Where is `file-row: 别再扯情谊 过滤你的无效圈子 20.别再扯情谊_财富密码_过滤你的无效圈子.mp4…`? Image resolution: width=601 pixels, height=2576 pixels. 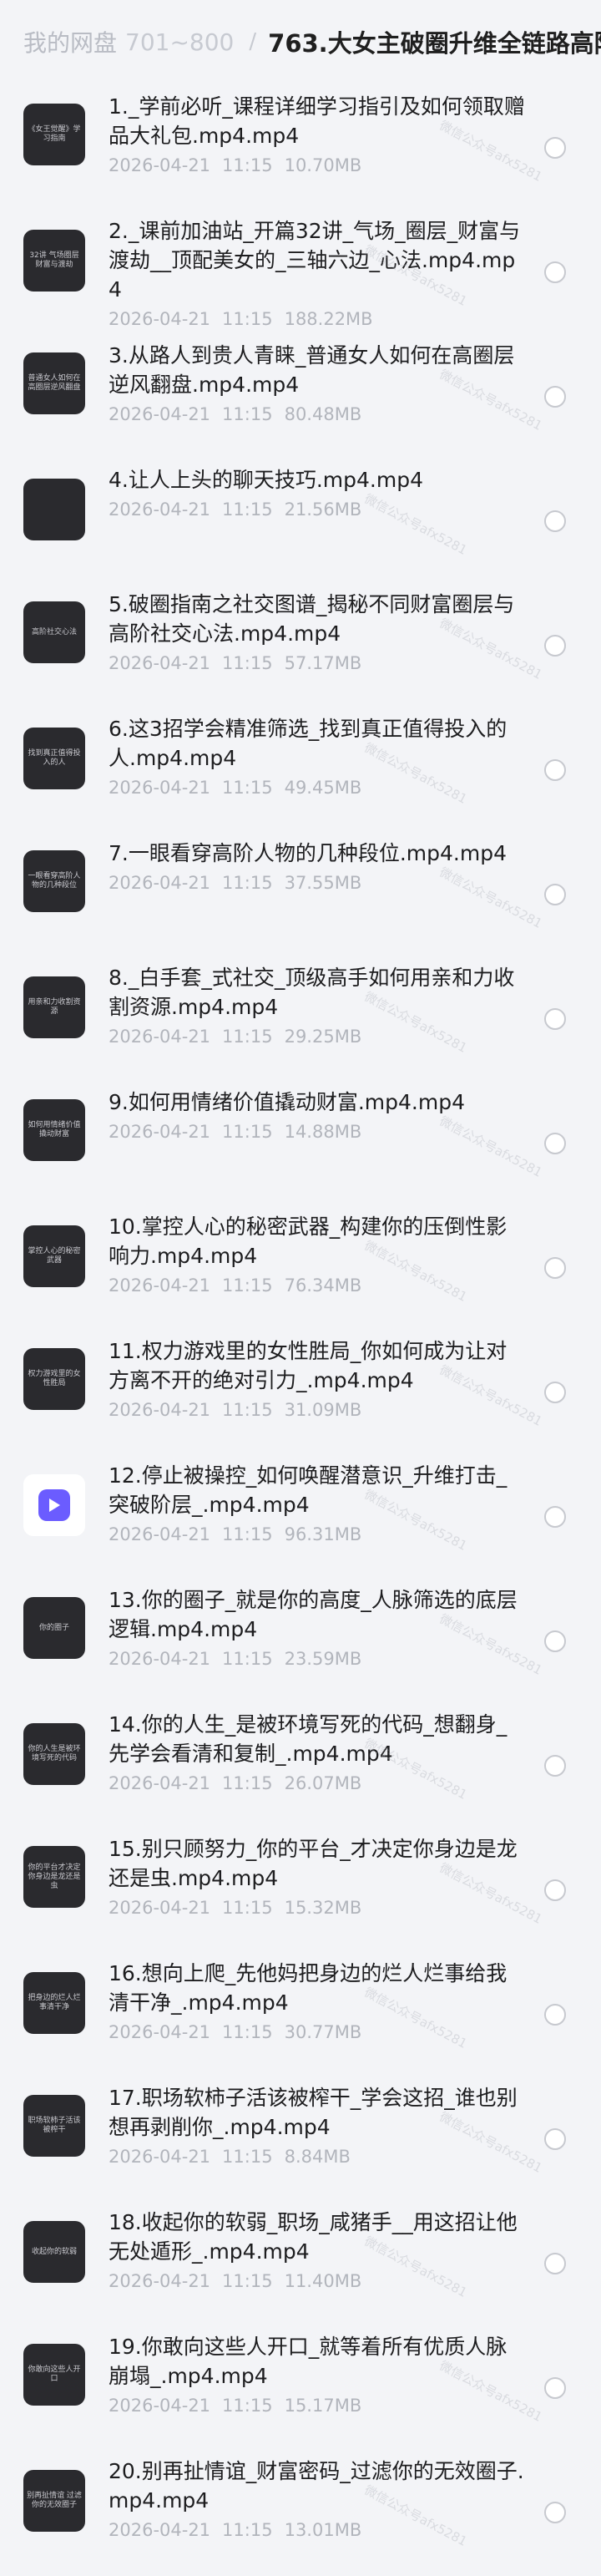 file-row: 别再扯情谊 过滤你的无效圈子 20.别再扯情谊_财富密码_过滤你的无效圈子.mp4… is located at coordinates (300, 2510).